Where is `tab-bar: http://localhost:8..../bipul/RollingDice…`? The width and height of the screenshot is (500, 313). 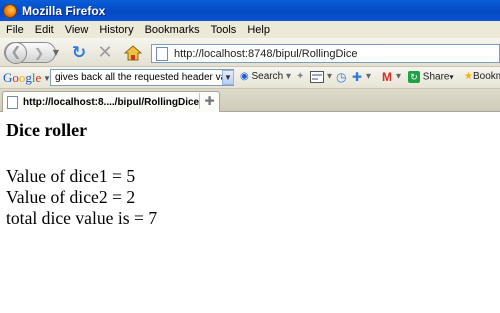
tab-bar: http://localhost:8..../bipul/RollingDice… is located at coordinates (250, 100).